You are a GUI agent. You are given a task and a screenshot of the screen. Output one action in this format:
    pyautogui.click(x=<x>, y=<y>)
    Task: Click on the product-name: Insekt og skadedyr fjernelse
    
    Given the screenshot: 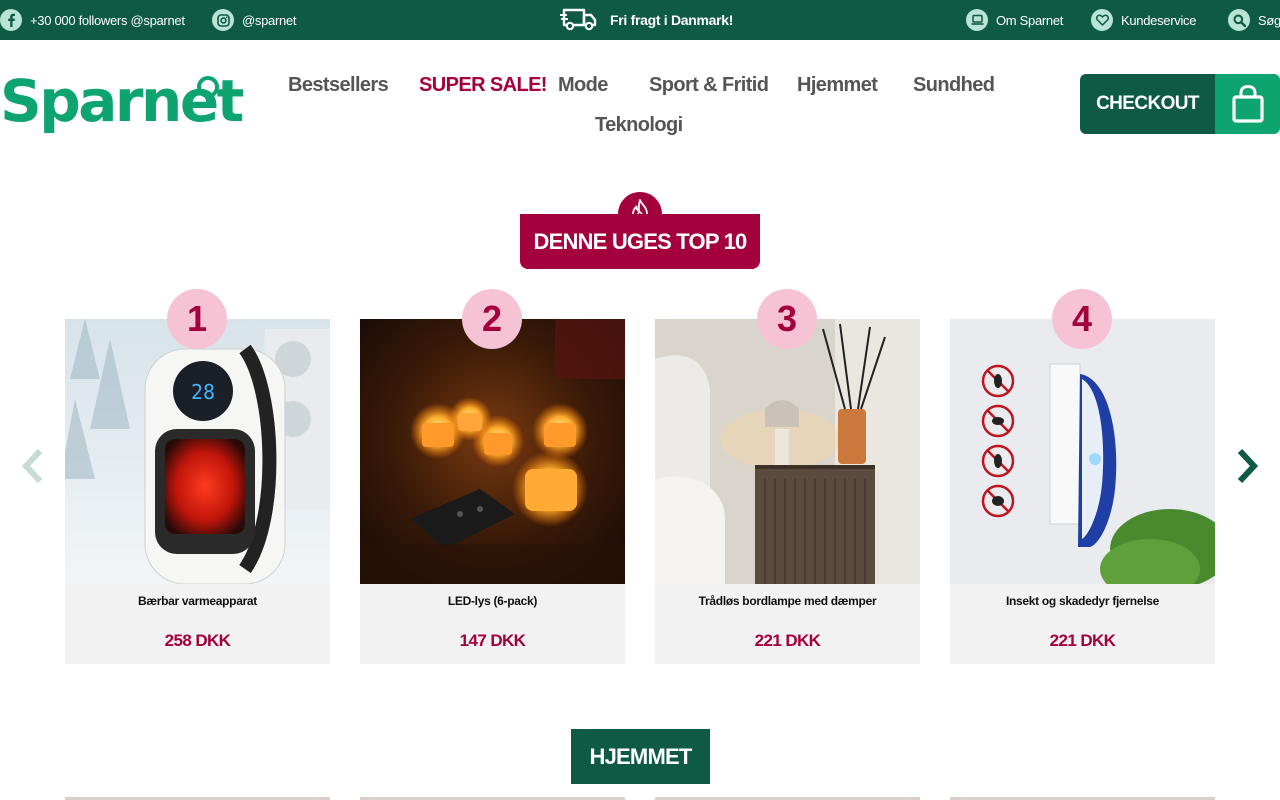 What is the action you would take?
    pyautogui.click(x=1082, y=601)
    